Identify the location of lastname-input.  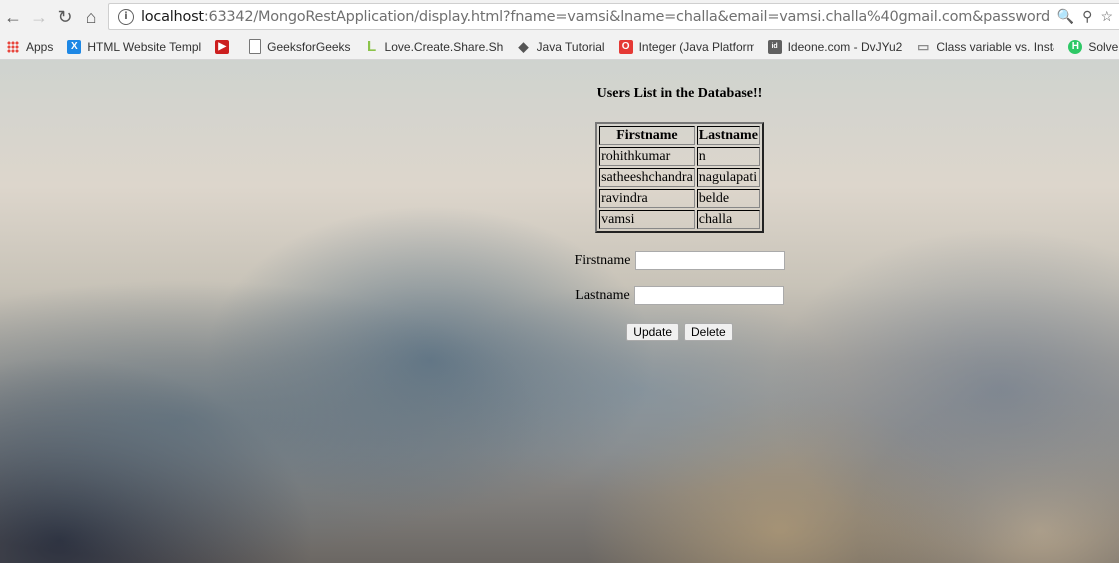
(708, 295).